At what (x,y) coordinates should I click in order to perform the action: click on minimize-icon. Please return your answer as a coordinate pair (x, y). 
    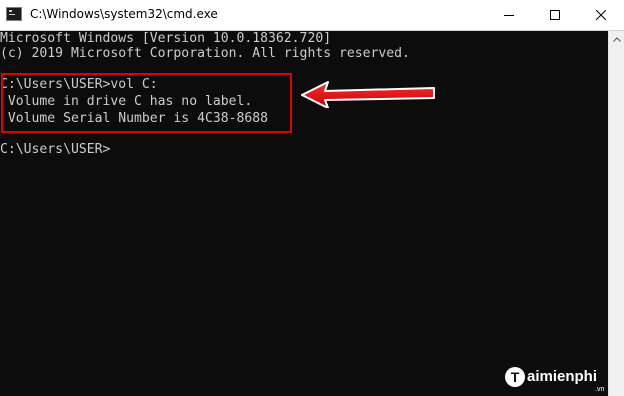
    Looking at the image, I should click on (509, 15).